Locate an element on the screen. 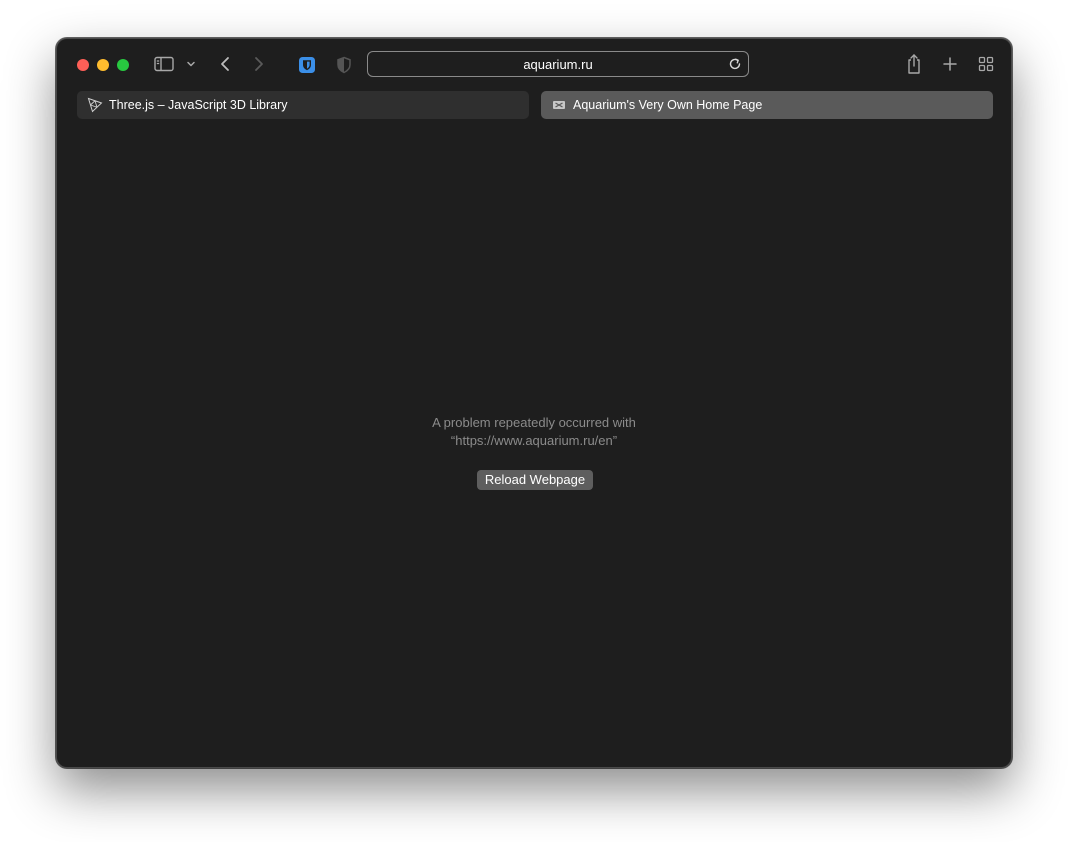 The height and width of the screenshot is (842, 1068). address-bar: aquarium.ru is located at coordinates (558, 64).